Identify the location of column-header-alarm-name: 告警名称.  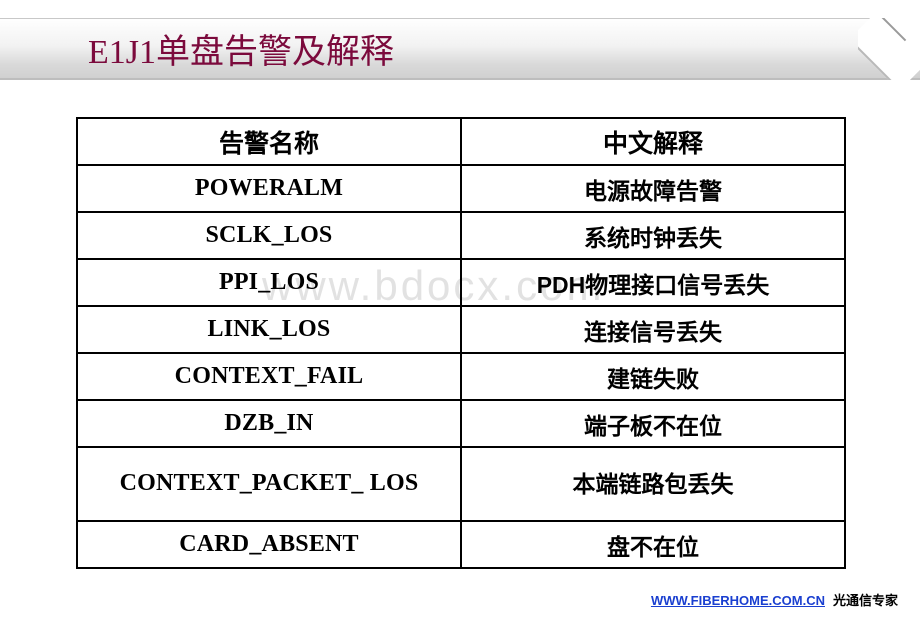
(269, 141).